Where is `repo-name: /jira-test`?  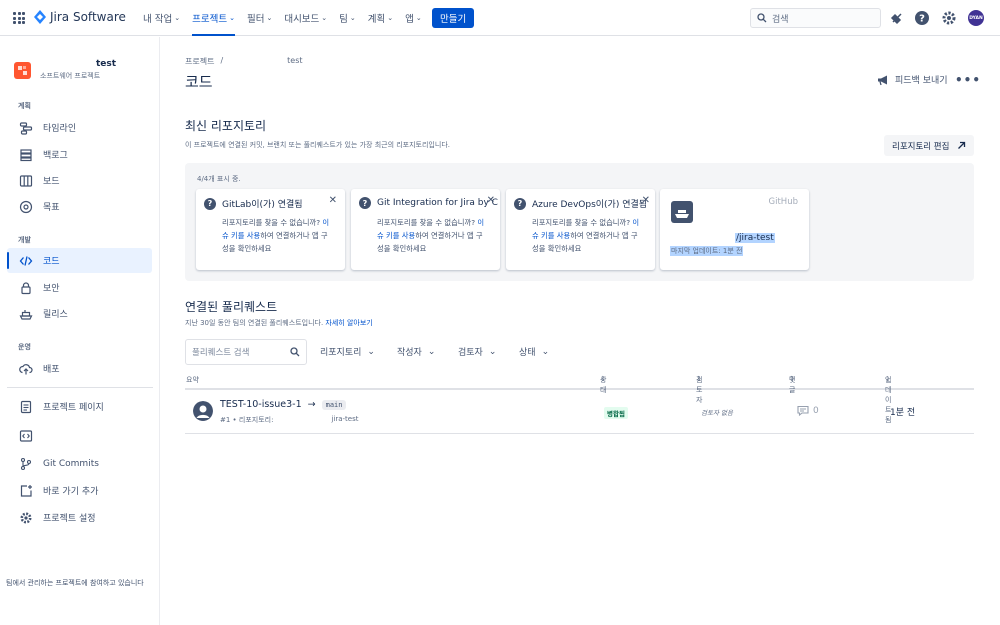 repo-name: /jira-test is located at coordinates (755, 238).